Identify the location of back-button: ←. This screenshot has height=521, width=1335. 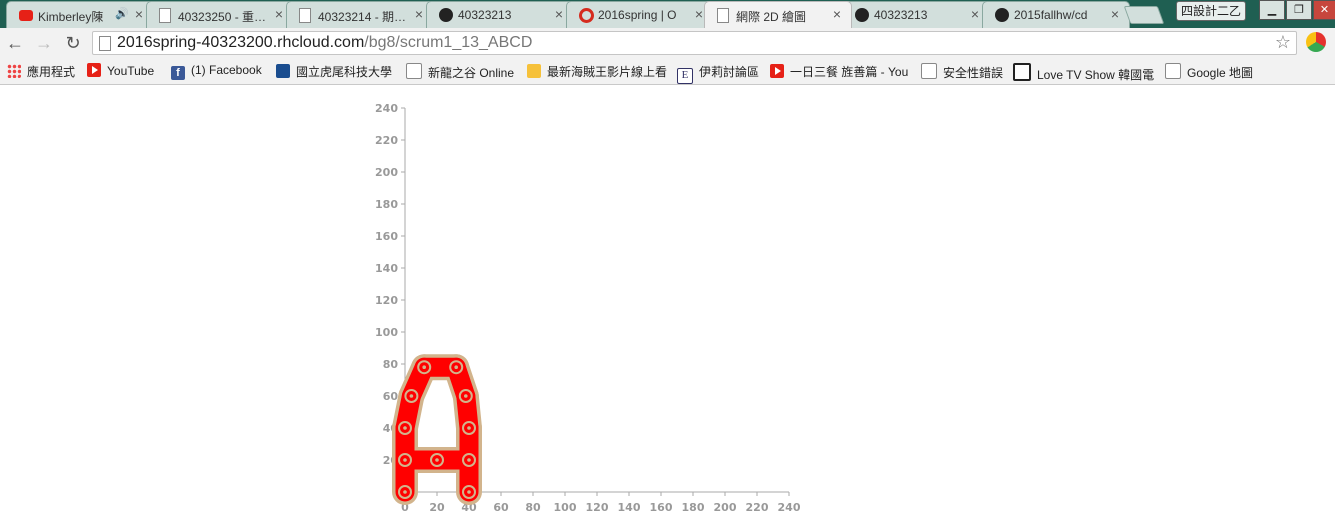
(15, 43).